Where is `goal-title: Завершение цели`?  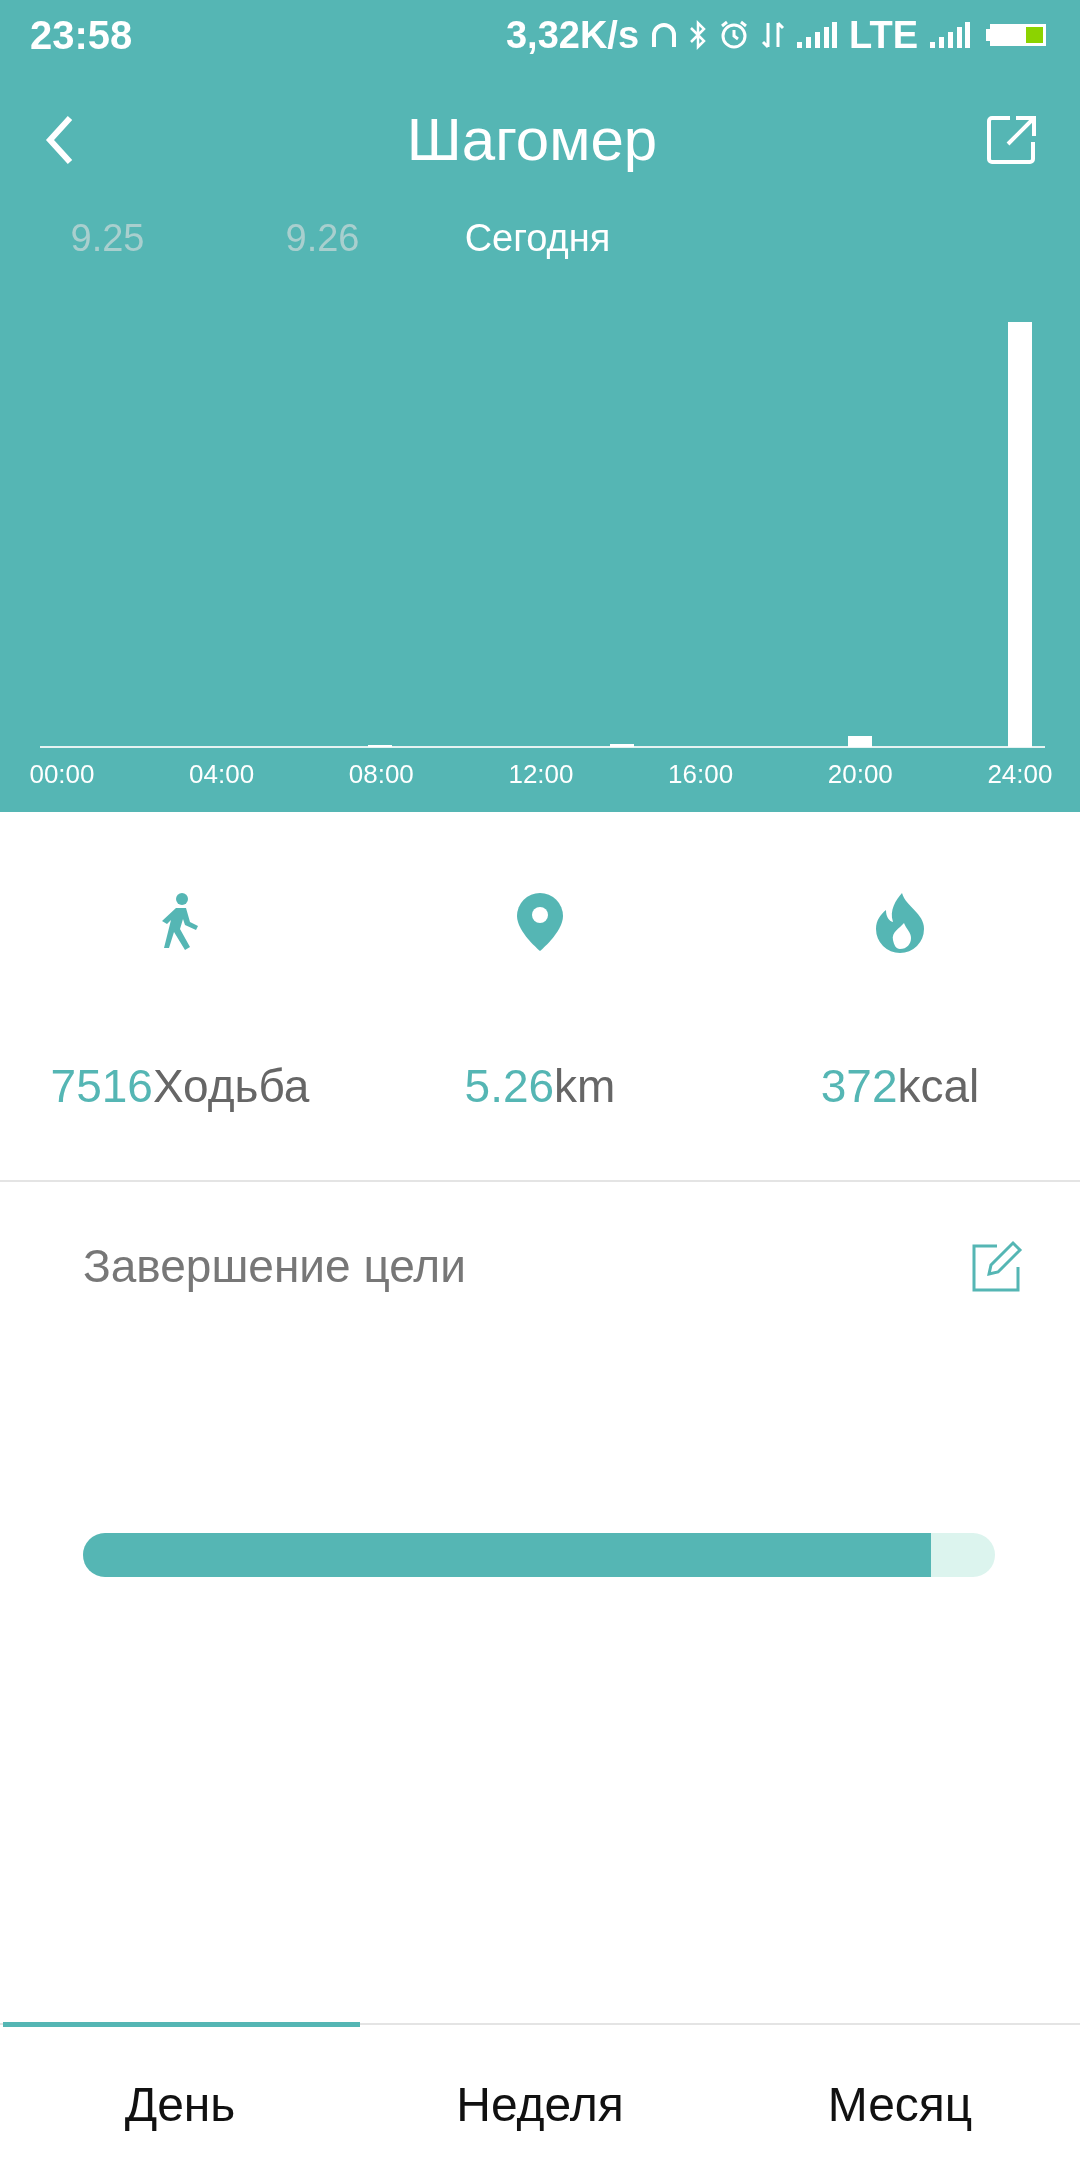 goal-title: Завершение цели is located at coordinates (274, 1266).